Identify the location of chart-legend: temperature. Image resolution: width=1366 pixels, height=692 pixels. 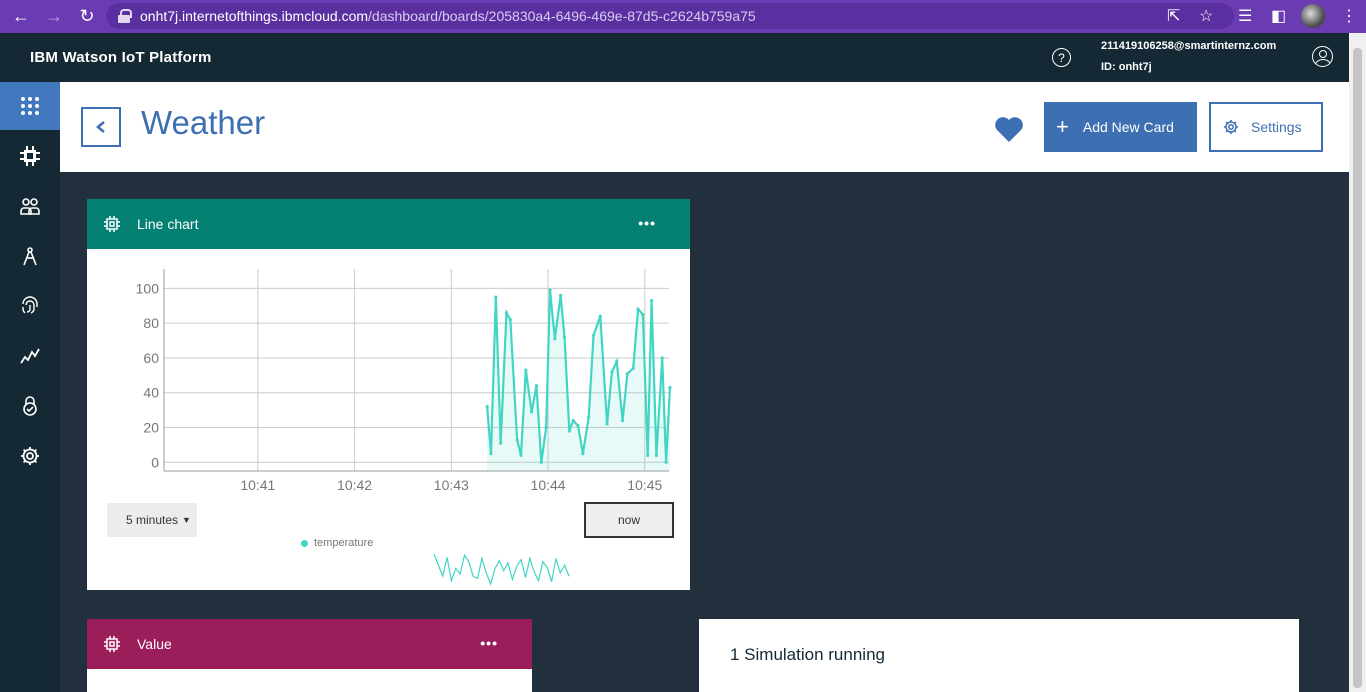
(337, 543).